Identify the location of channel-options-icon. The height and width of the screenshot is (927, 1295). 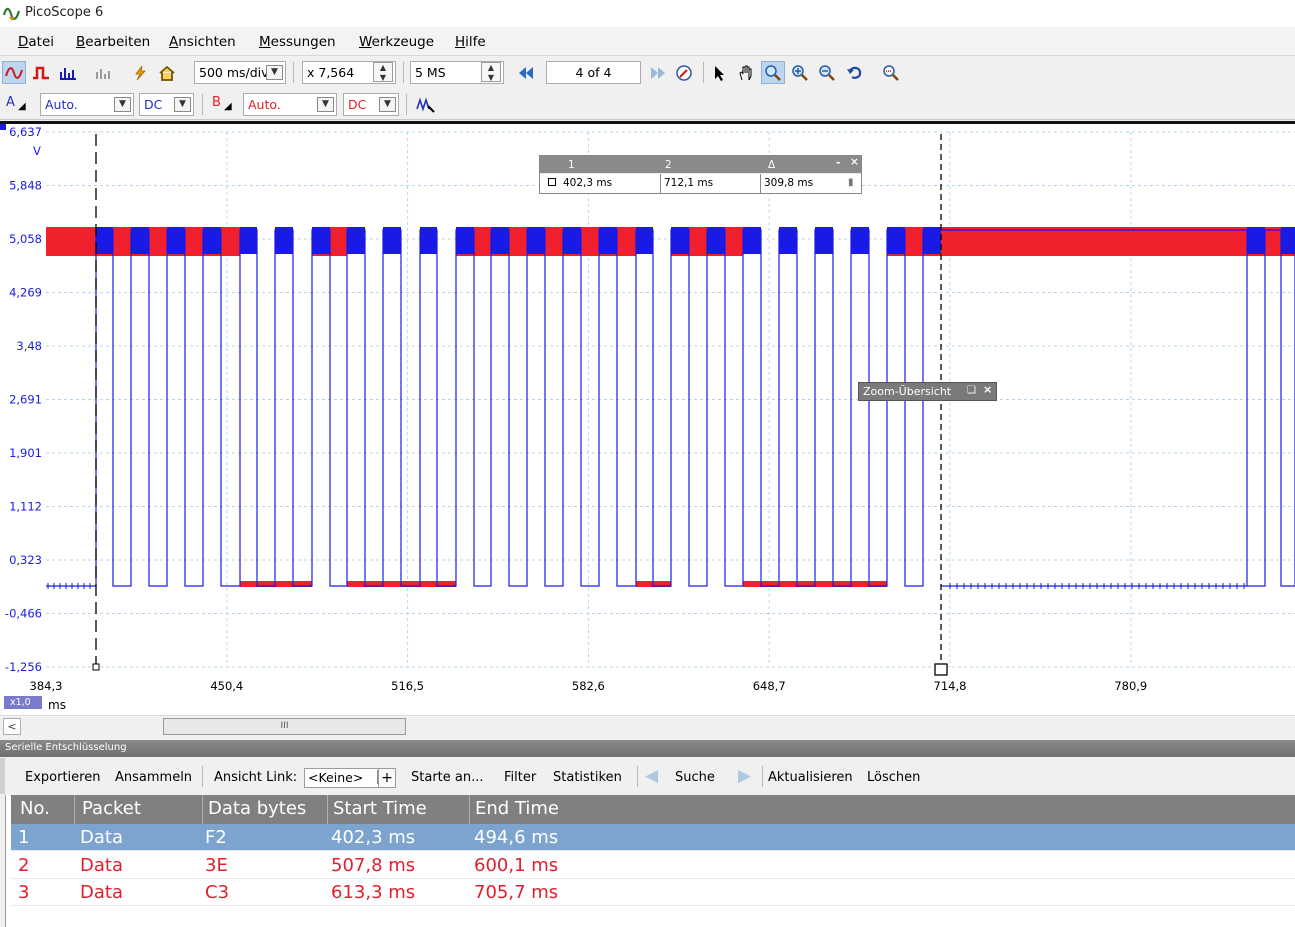
(426, 104).